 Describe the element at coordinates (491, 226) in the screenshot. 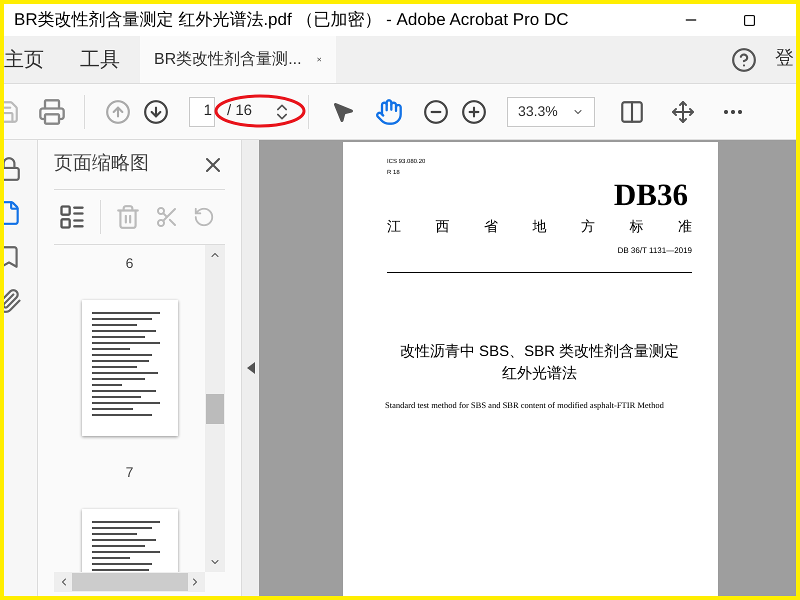

I see `heading-character: 省` at that location.